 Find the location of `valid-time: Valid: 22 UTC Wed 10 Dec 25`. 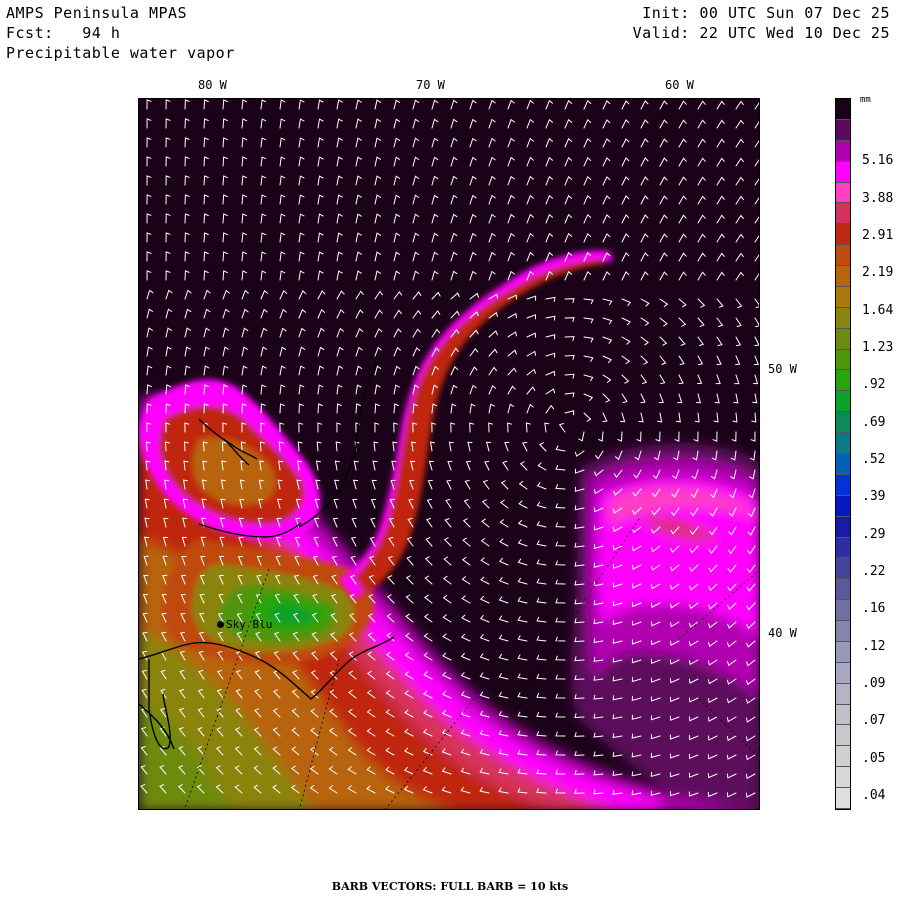

valid-time: Valid: 22 UTC Wed 10 Dec 25 is located at coordinates (761, 33).